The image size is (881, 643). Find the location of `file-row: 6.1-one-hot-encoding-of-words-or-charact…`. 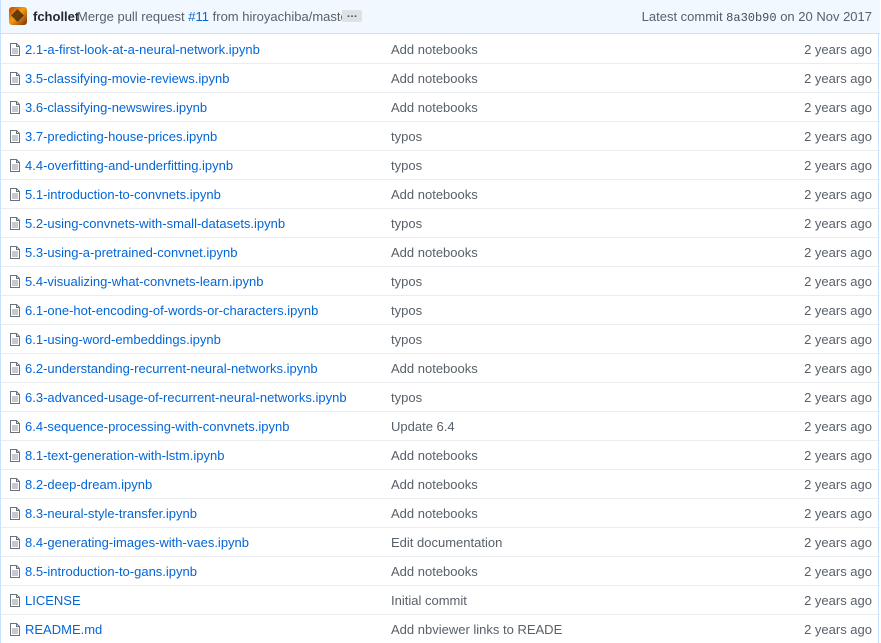

file-row: 6.1-one-hot-encoding-of-words-or-charact… is located at coordinates (440, 309).